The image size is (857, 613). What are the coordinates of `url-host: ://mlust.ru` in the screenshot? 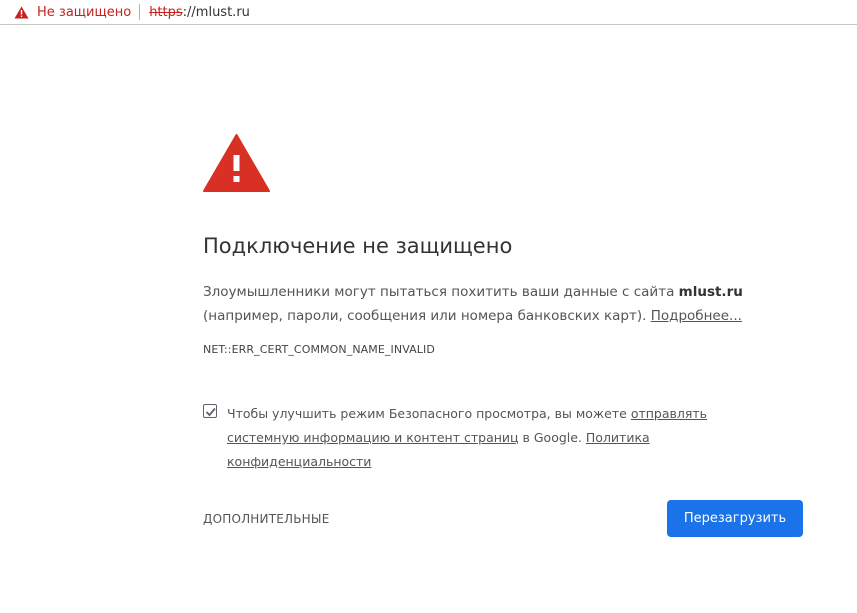 It's located at (216, 12).